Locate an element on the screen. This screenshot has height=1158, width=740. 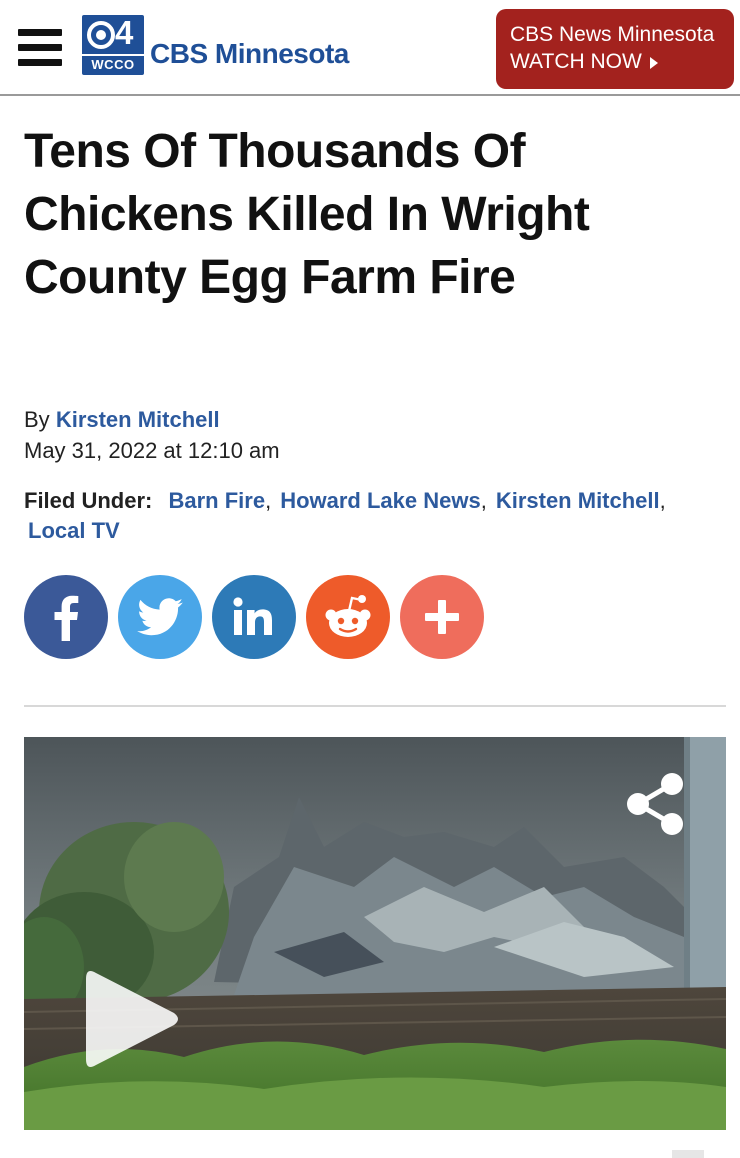
linkedin-icon is located at coordinates (252, 616).